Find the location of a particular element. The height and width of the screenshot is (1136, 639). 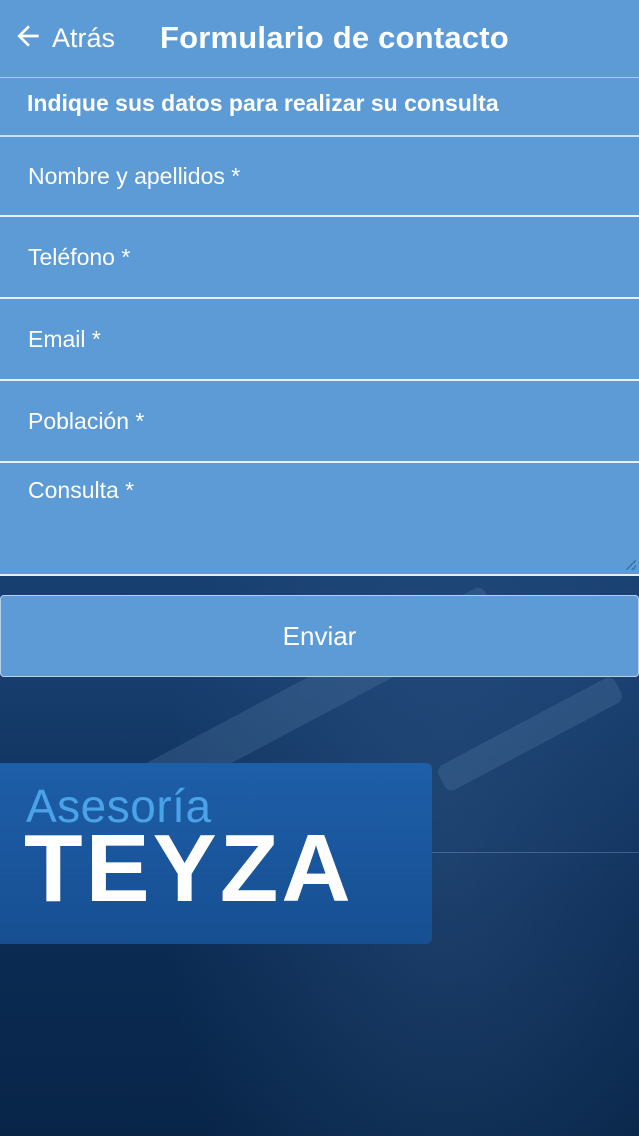

background-line is located at coordinates (535, 852).